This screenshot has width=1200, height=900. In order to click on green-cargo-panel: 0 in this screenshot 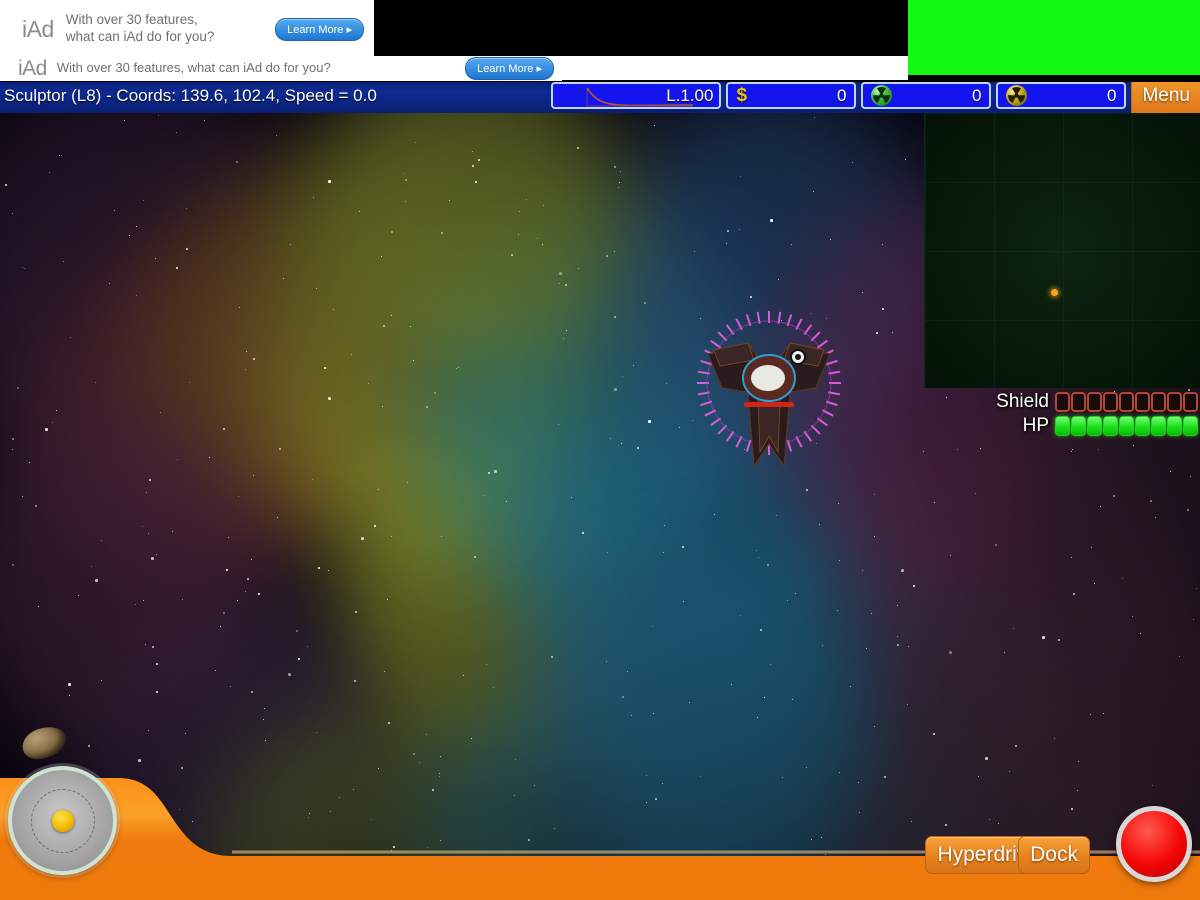, I will do `click(926, 95)`.